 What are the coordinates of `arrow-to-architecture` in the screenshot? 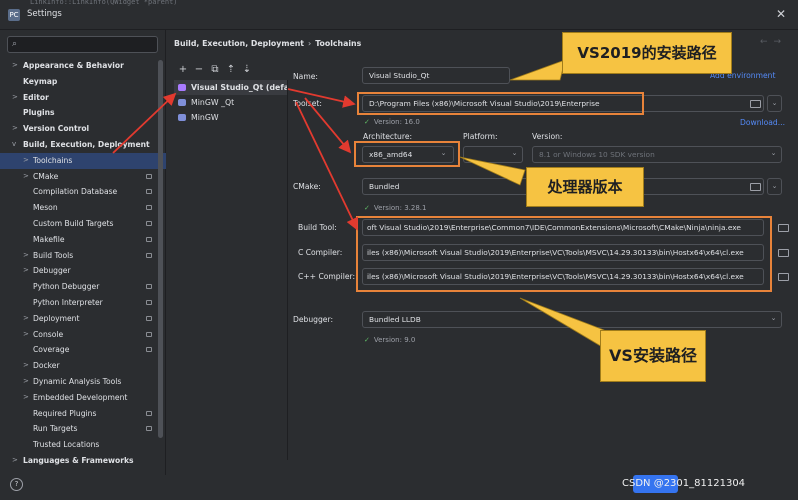 It's located at (328, 125).